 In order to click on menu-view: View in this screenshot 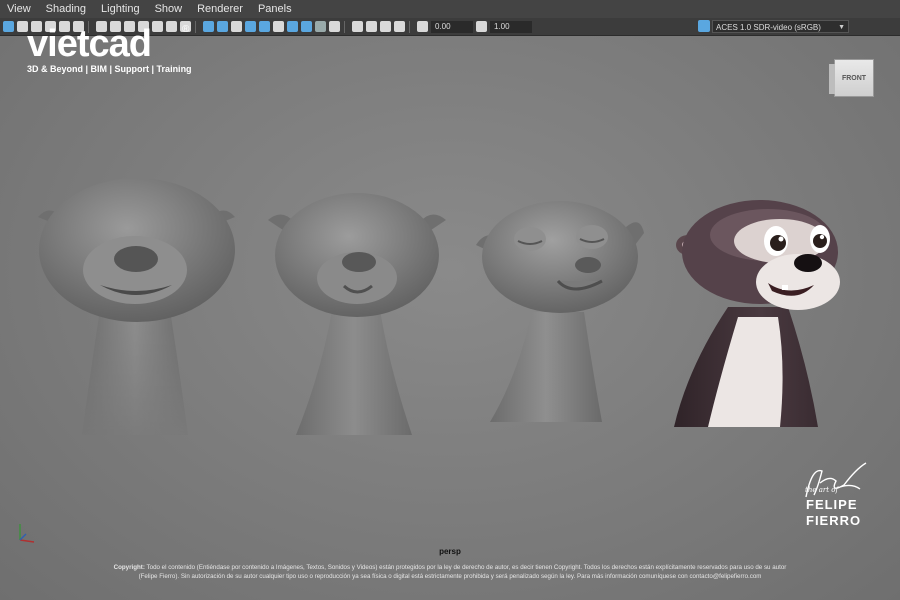, I will do `click(19, 9)`.